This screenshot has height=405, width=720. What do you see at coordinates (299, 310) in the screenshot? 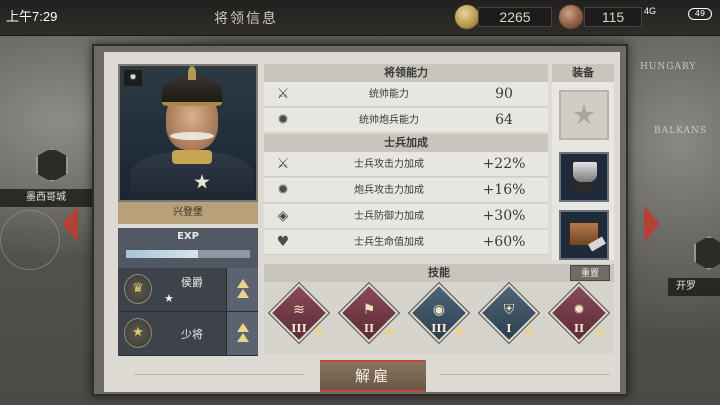
I see `cavalry-skill-icon: ≋` at bounding box center [299, 310].